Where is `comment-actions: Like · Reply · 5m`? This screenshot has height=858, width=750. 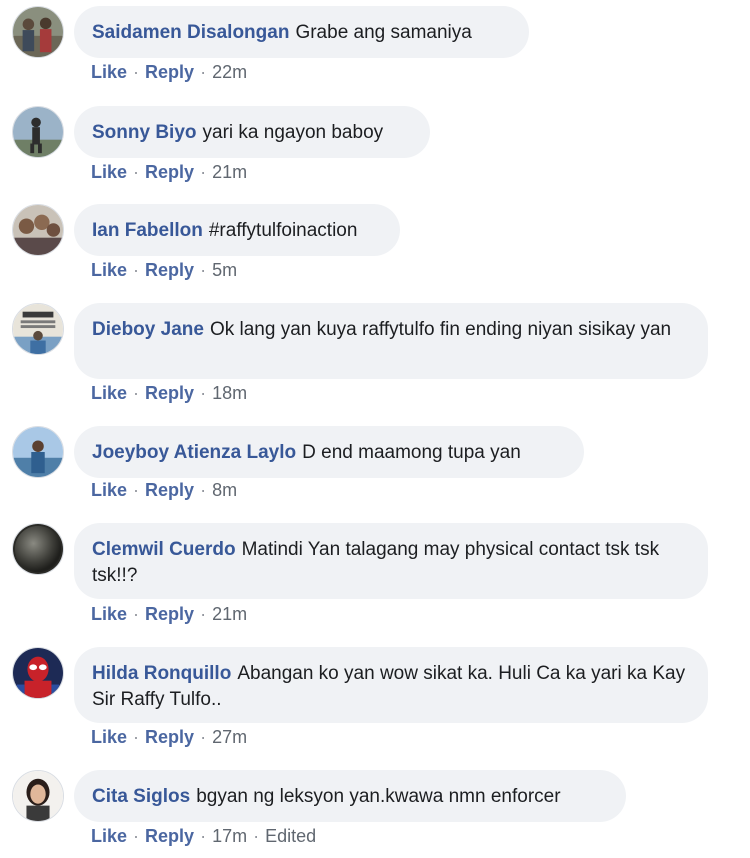 comment-actions: Like · Reply · 5m is located at coordinates (164, 270).